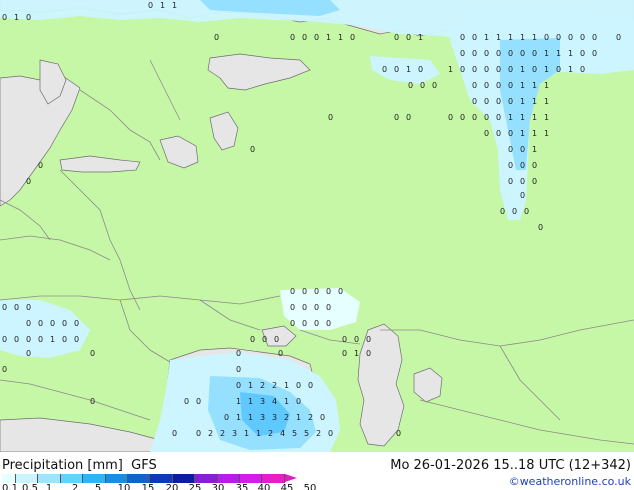 This screenshot has height=490, width=634. What do you see at coordinates (10, 486) in the screenshot?
I see `legend-tick: 0.1` at bounding box center [10, 486].